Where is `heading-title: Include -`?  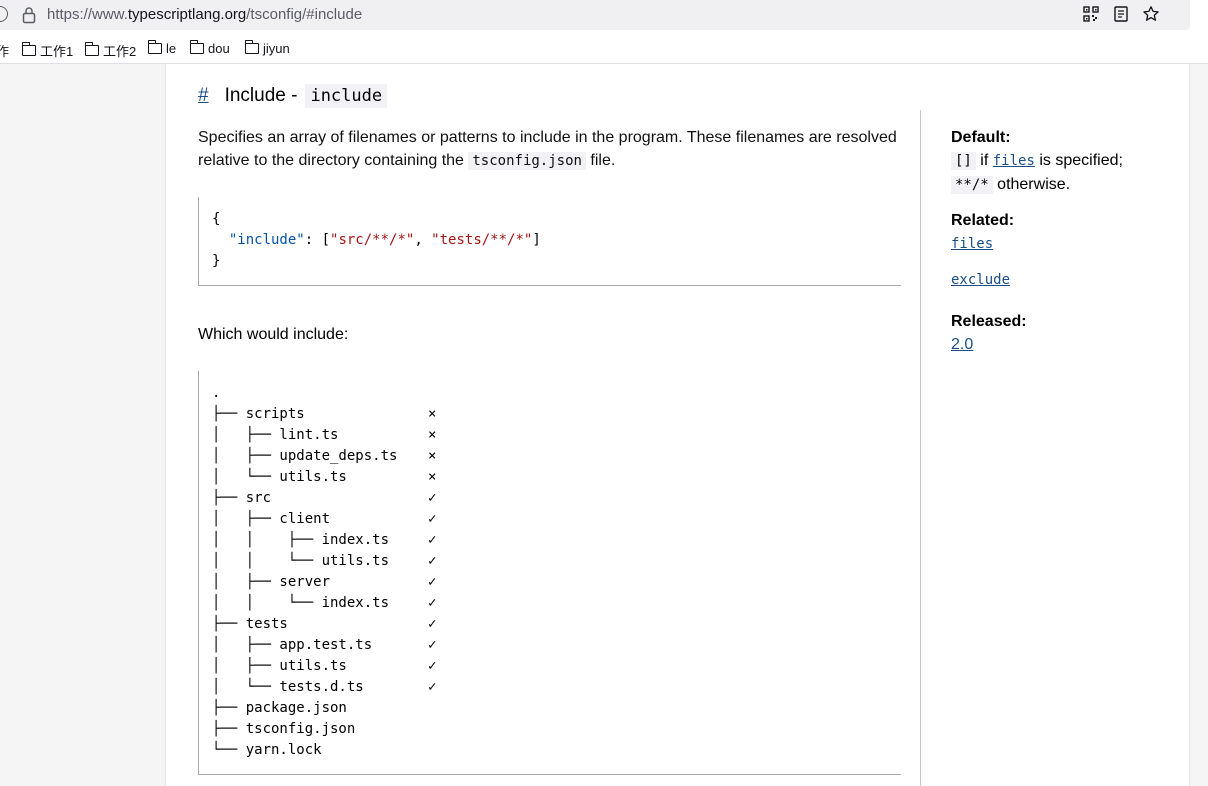 heading-title: Include - is located at coordinates (261, 95).